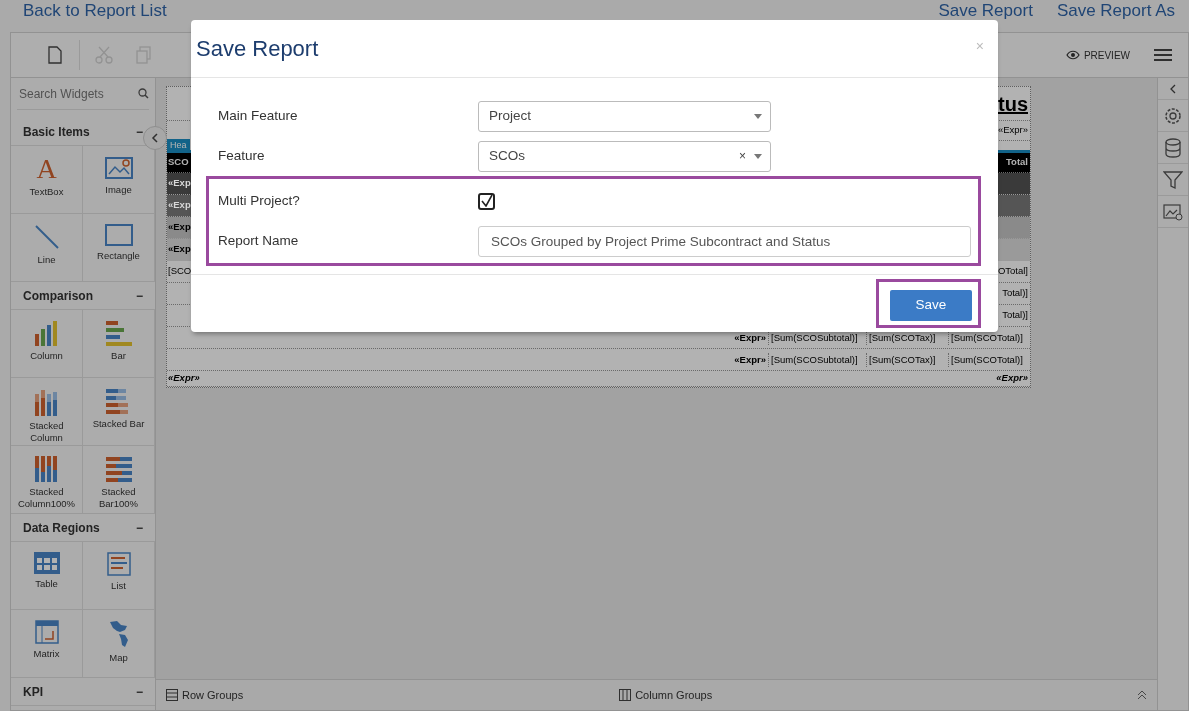  What do you see at coordinates (1115, 11) in the screenshot?
I see `save-report-link: Save Report As` at bounding box center [1115, 11].